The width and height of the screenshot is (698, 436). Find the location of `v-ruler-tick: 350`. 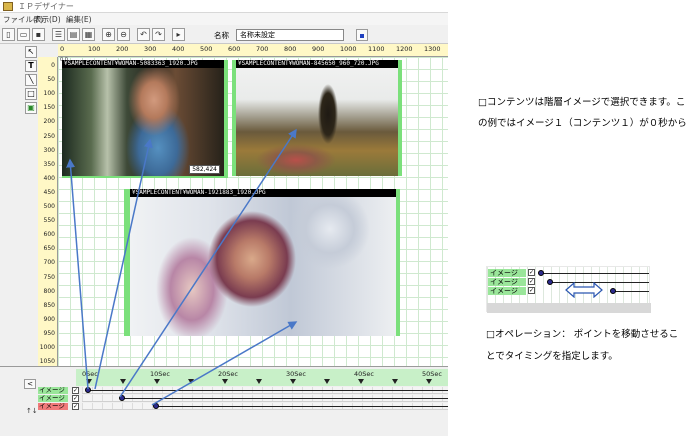

v-ruler-tick: 350 is located at coordinates (49, 164).